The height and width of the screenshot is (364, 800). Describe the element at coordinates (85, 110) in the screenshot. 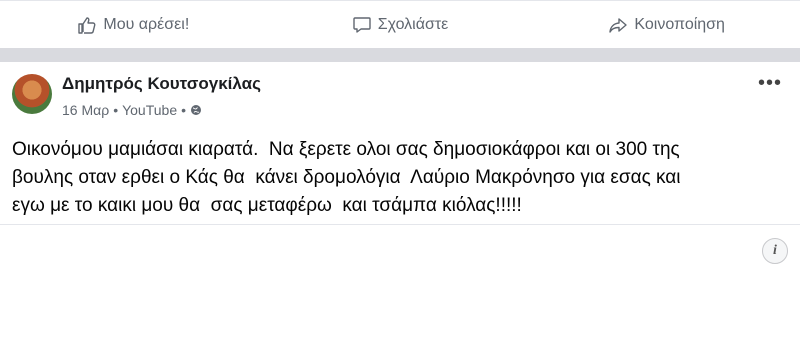

I see `post-date: 16 Μαρ` at that location.